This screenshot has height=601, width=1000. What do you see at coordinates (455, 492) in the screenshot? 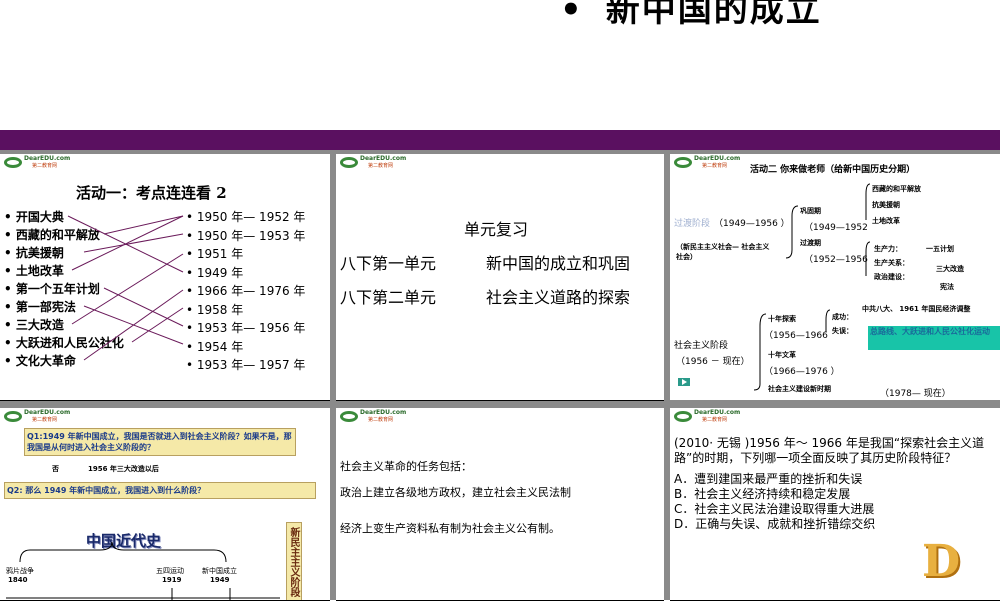
I see `political-task: 政治上建立各级地方政权，建立社会主义民法制` at bounding box center [455, 492].